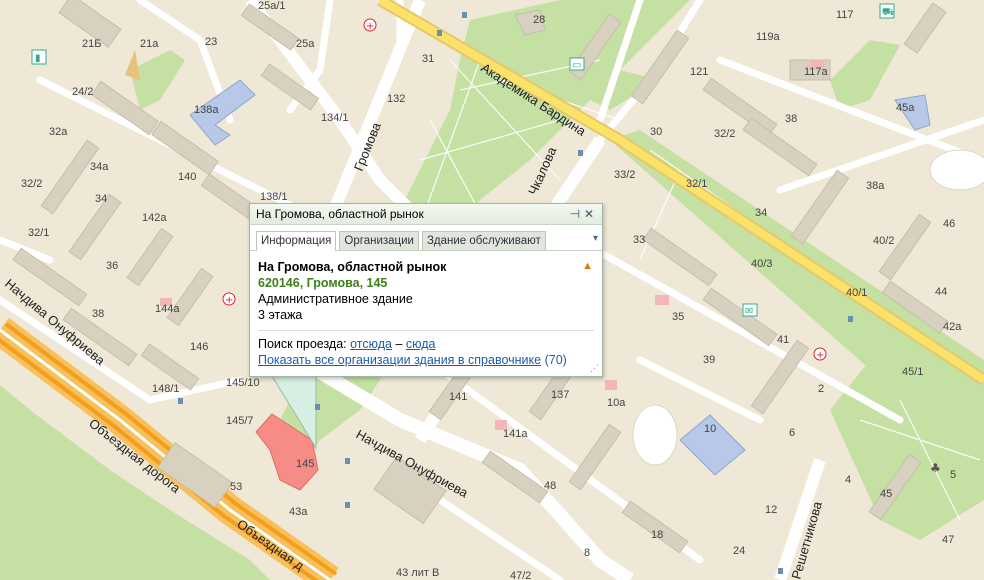  Describe the element at coordinates (99, 167) in the screenshot. I see `building-number: 34а` at that location.